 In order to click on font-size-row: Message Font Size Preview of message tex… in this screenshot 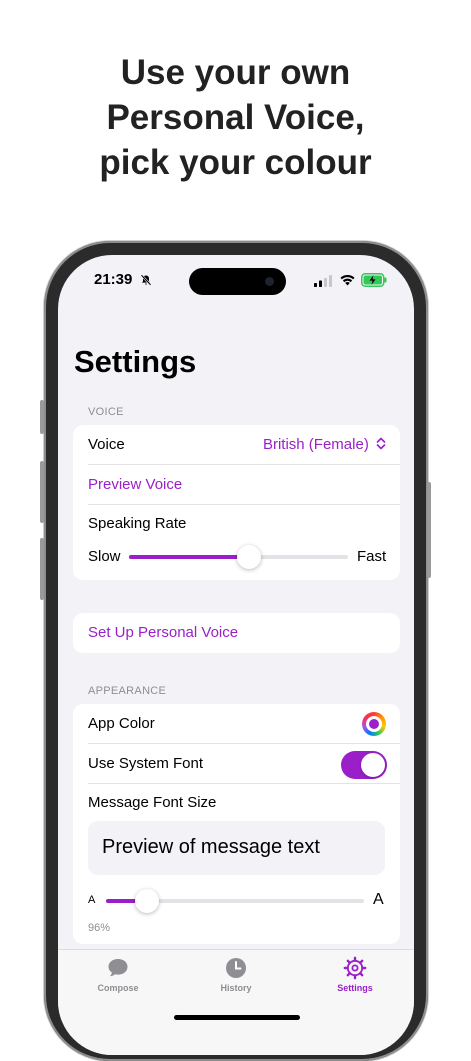, I will do `click(244, 863)`.